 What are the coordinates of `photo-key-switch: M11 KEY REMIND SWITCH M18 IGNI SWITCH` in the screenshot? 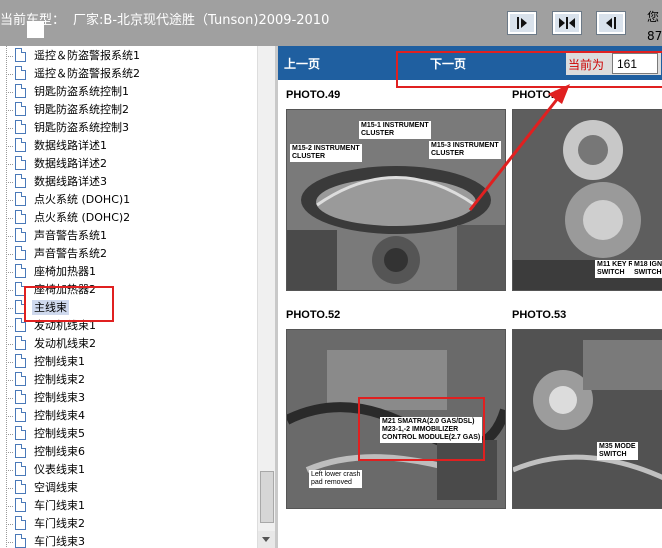 It's located at (587, 200).